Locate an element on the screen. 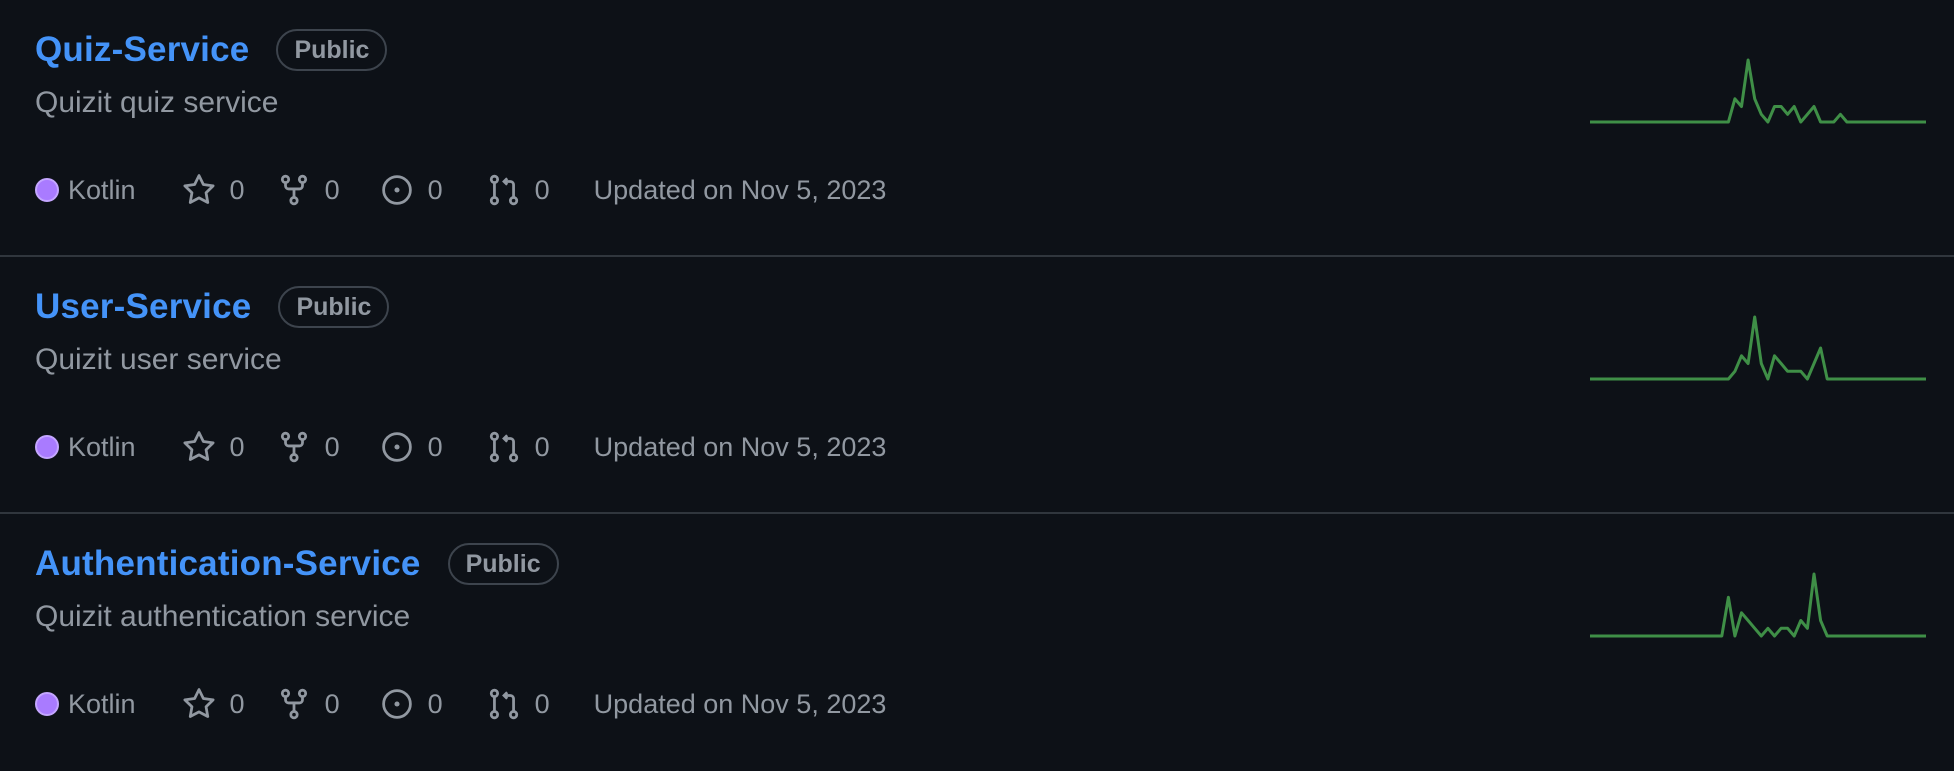  repo-title-row: Authentication-Service Public is located at coordinates (297, 564).